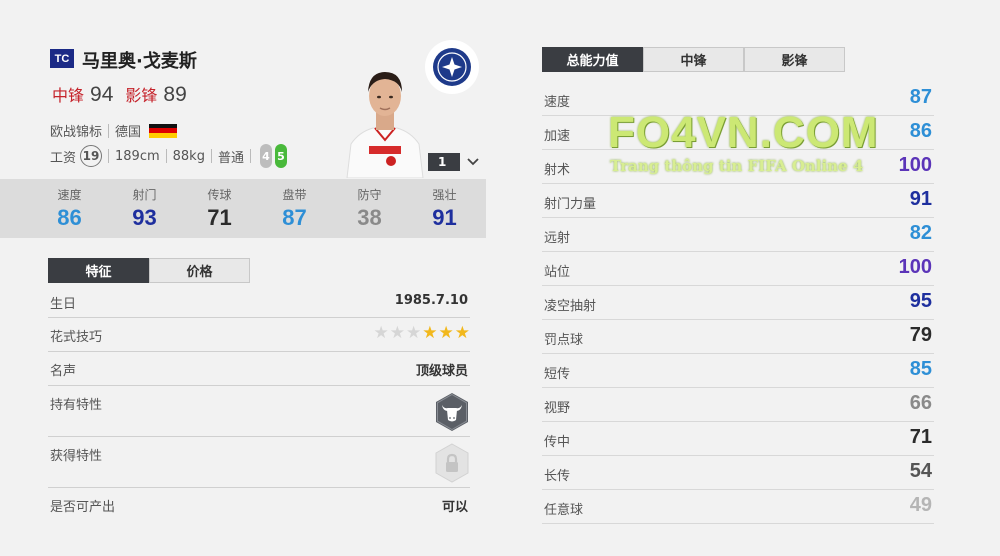  What do you see at coordinates (592, 59) in the screenshot?
I see `tab-overall-attributes: 总能力值` at bounding box center [592, 59].